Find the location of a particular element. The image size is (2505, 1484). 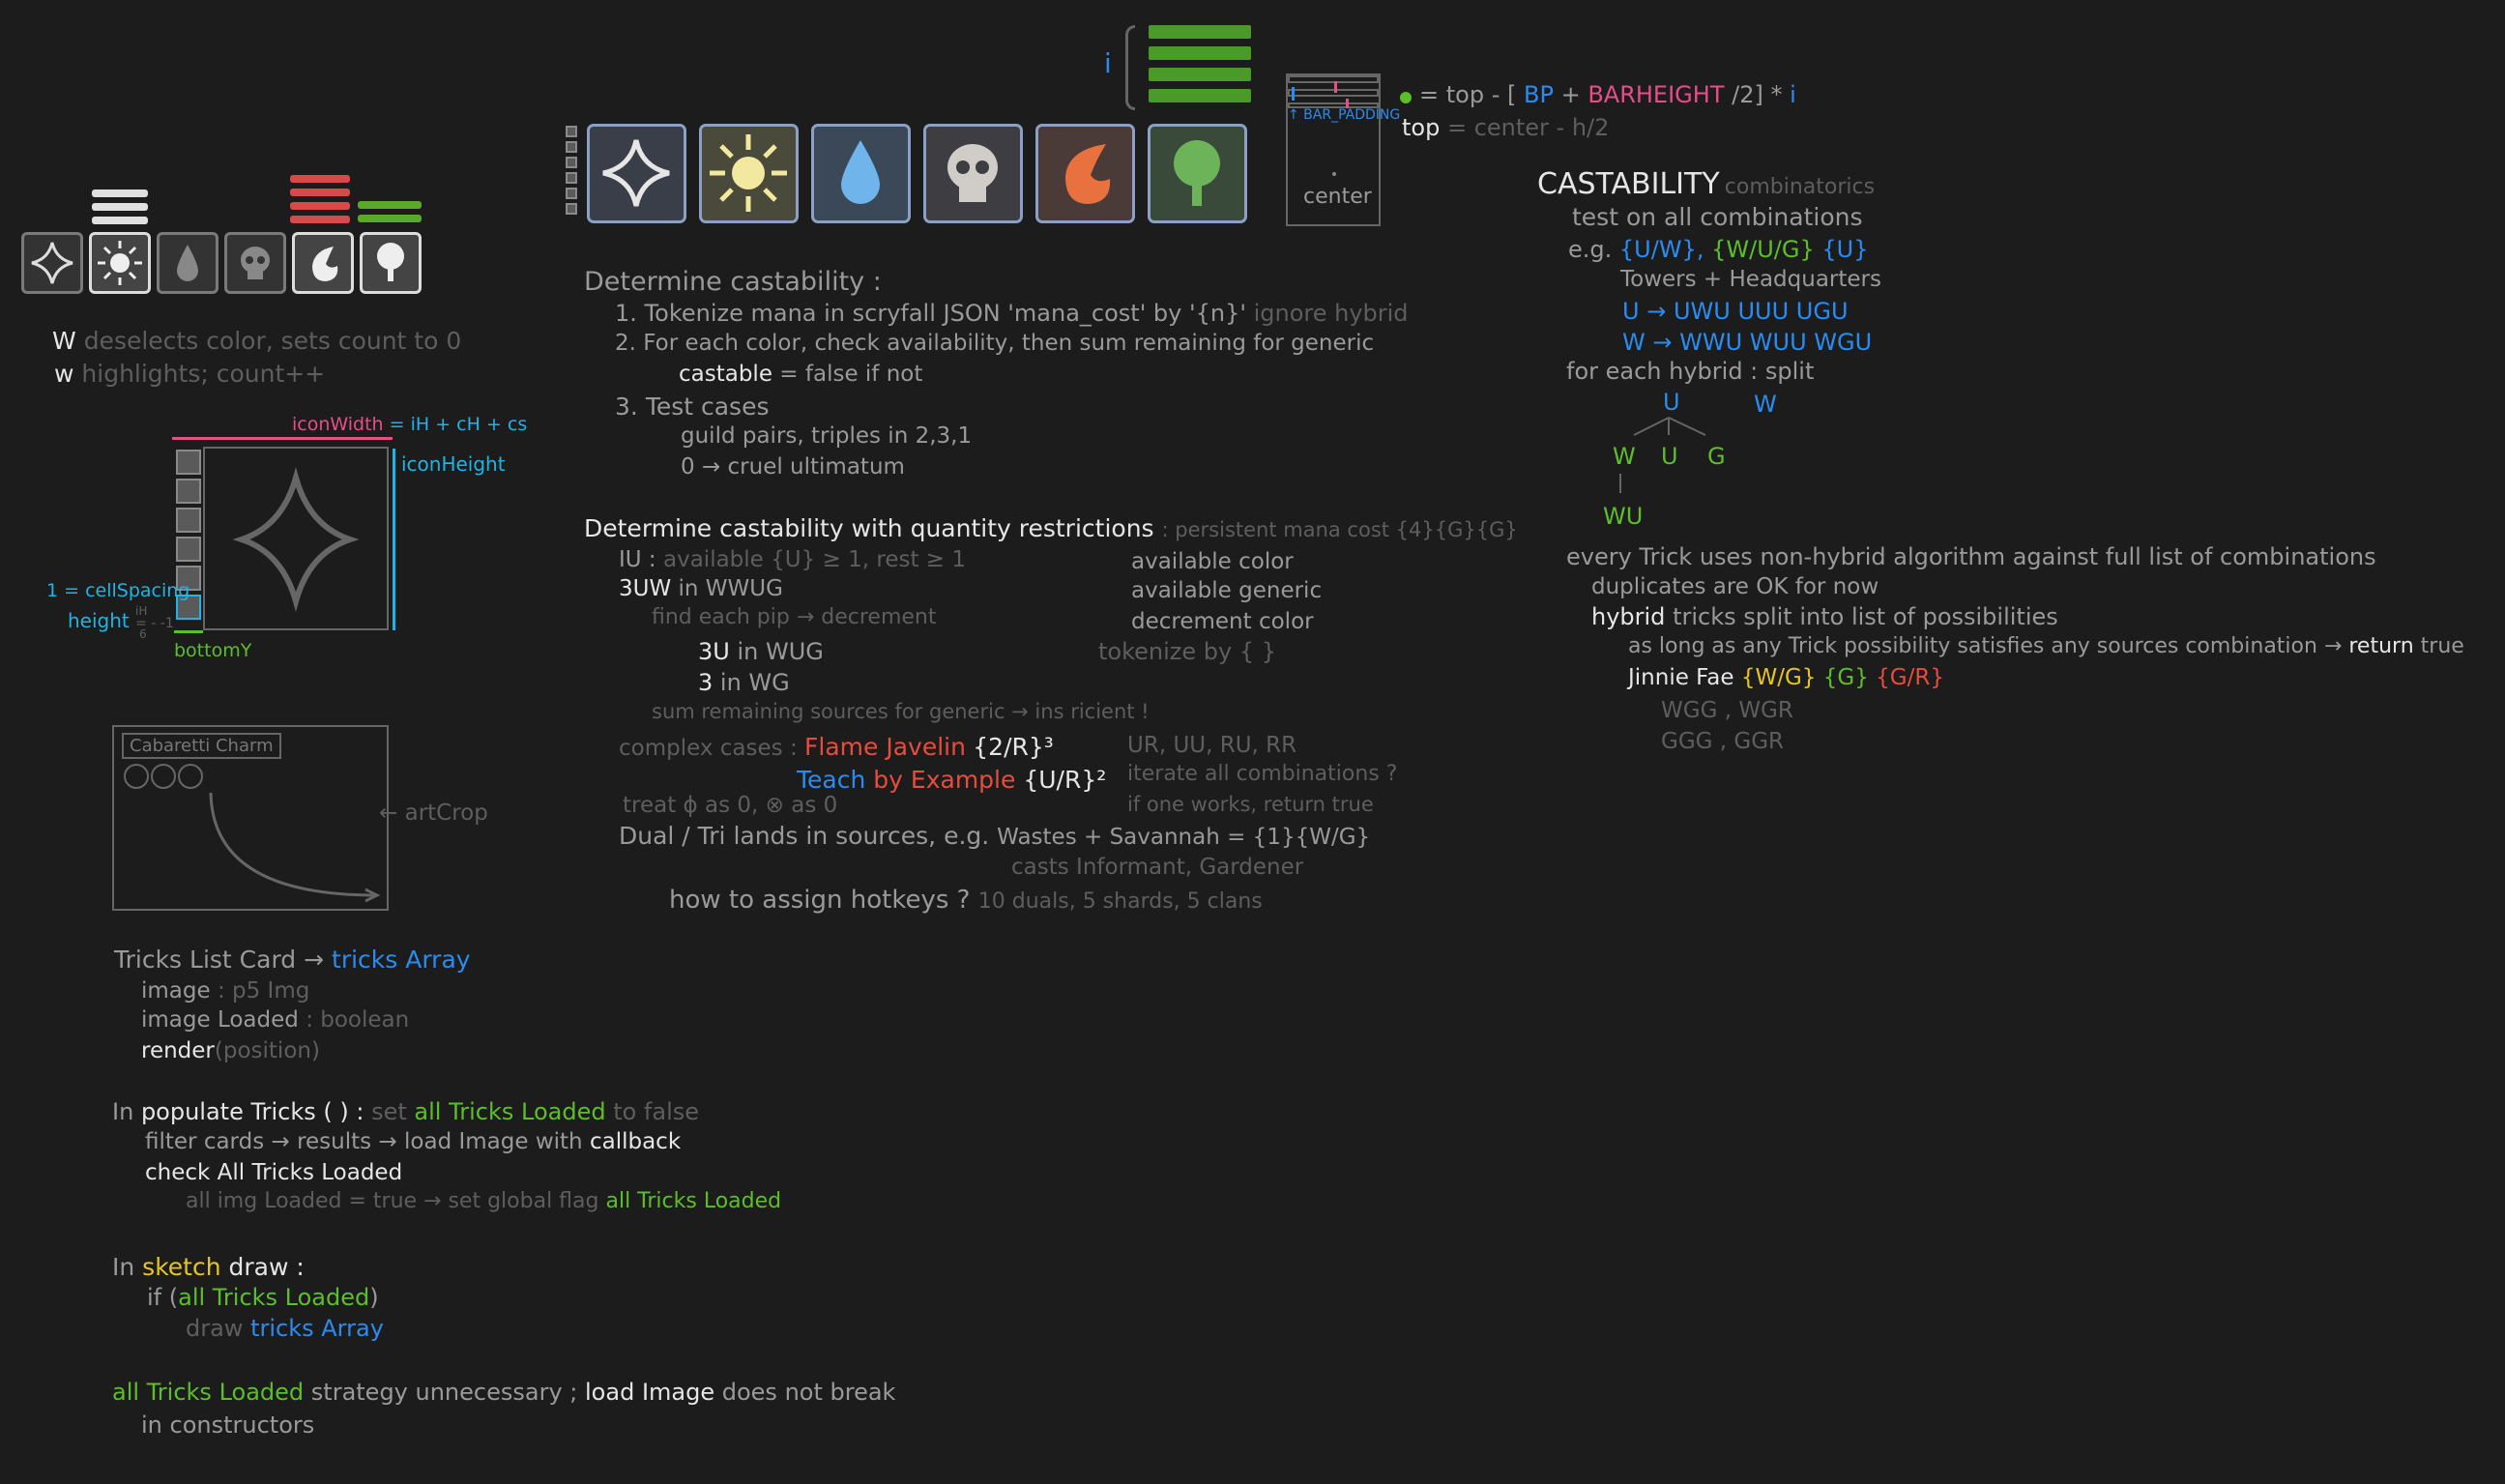

hybrid-text: tricks split into list of possibilities is located at coordinates (1865, 617).